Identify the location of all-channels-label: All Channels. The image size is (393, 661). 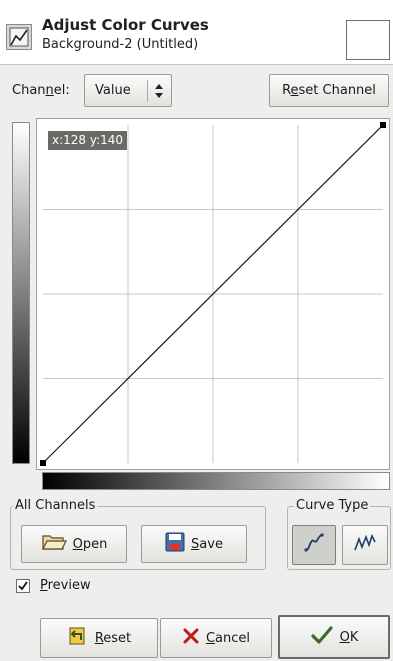
(55, 505).